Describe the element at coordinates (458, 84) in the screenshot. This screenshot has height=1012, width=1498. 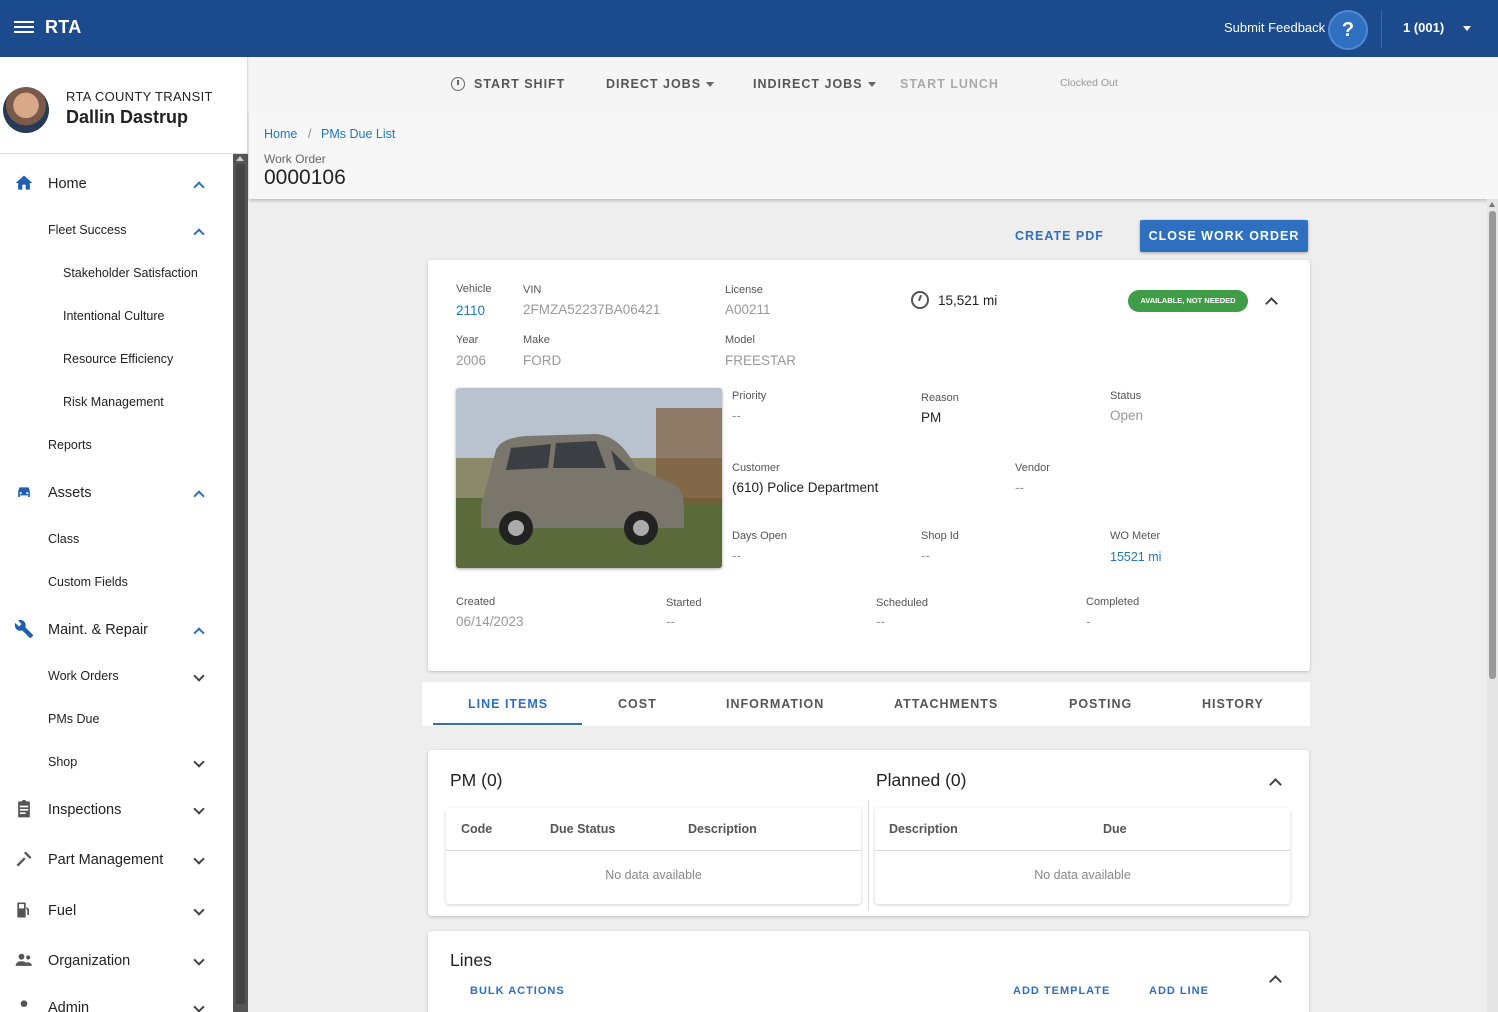
I see `timer-icon` at that location.